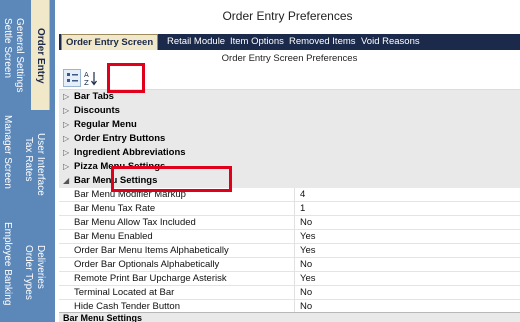  What do you see at coordinates (287, 16) in the screenshot?
I see `window-title: Order Entry Preferences` at bounding box center [287, 16].